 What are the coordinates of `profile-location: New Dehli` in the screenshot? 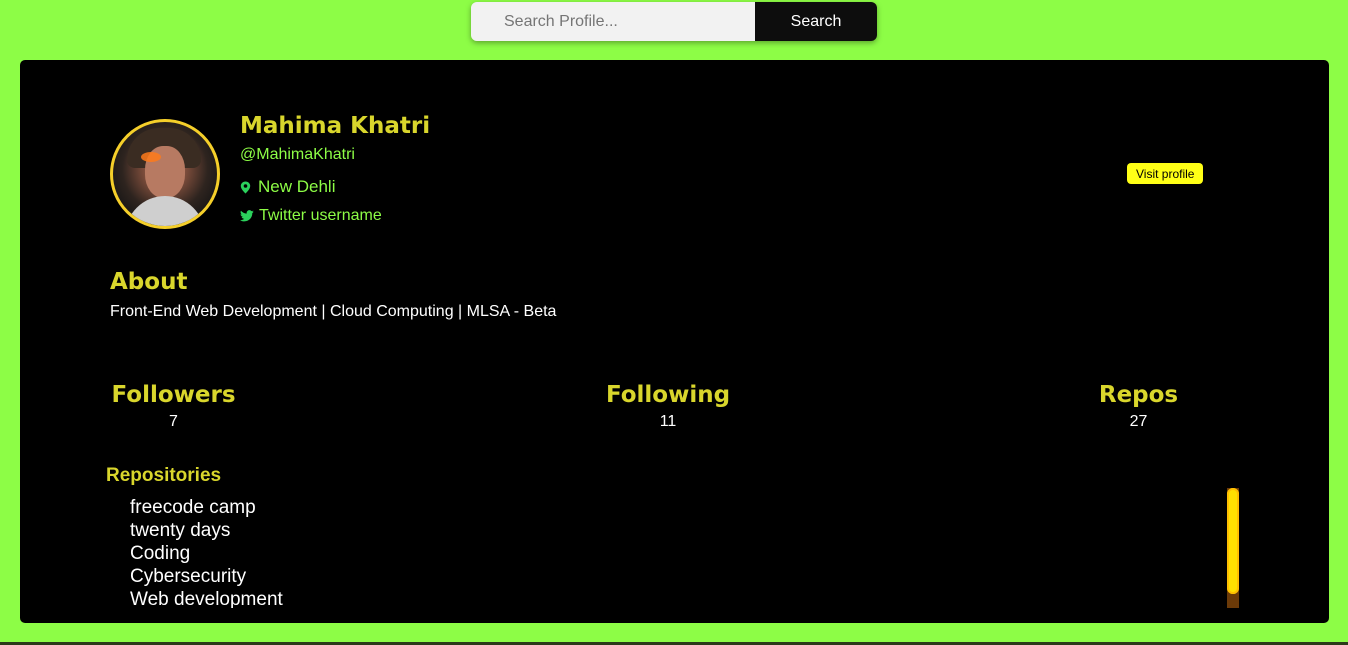 It's located at (287, 187).